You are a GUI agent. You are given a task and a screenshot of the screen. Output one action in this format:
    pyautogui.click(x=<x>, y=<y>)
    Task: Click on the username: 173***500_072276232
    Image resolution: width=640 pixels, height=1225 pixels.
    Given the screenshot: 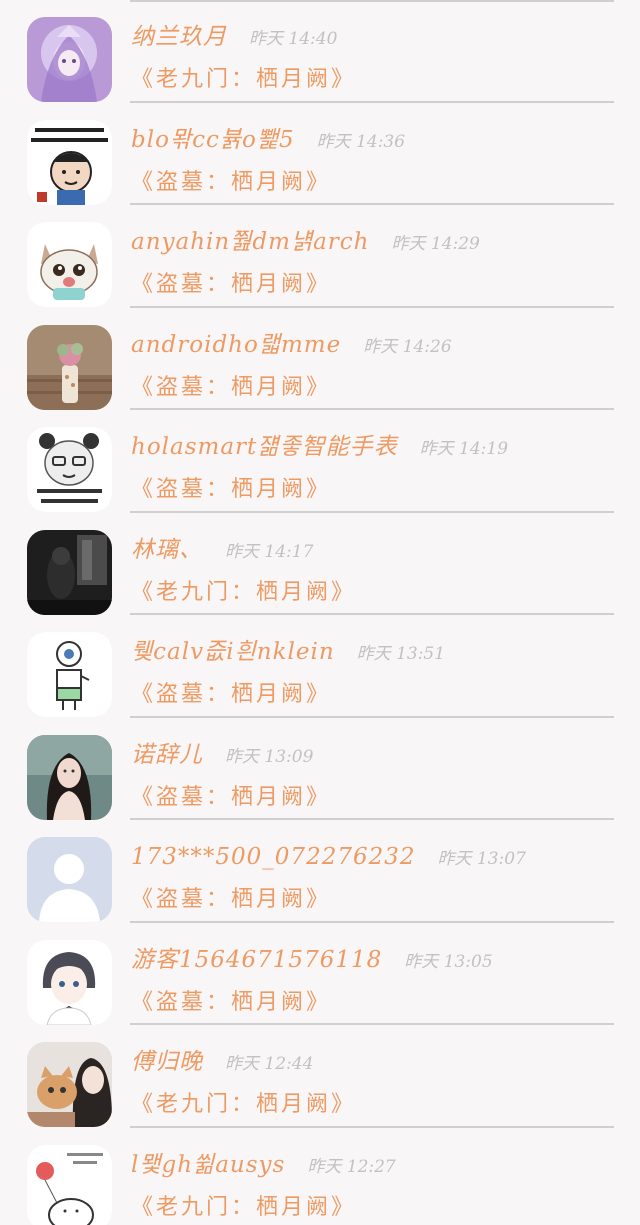 What is the action you would take?
    pyautogui.click(x=273, y=857)
    